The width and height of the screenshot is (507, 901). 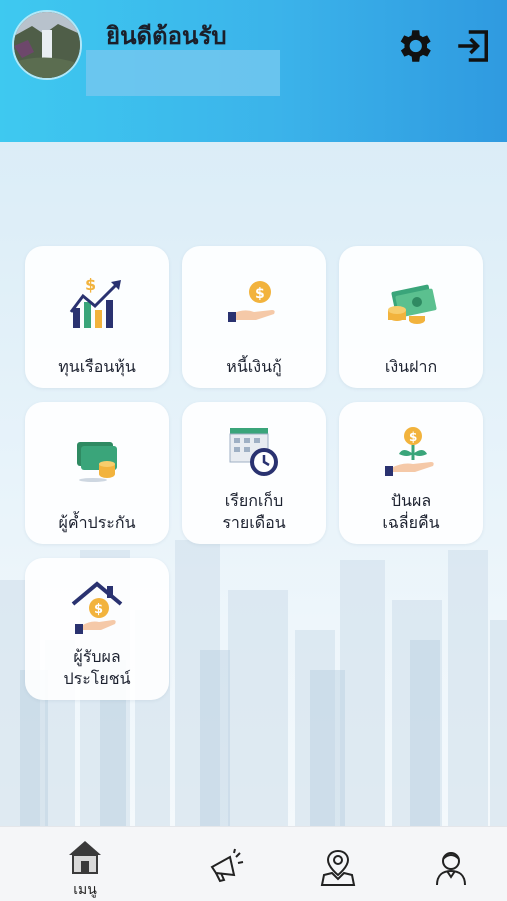 I want to click on menu-tile-monthly-billing: เรียกเก็บ รายเดือน, so click(x=254, y=473).